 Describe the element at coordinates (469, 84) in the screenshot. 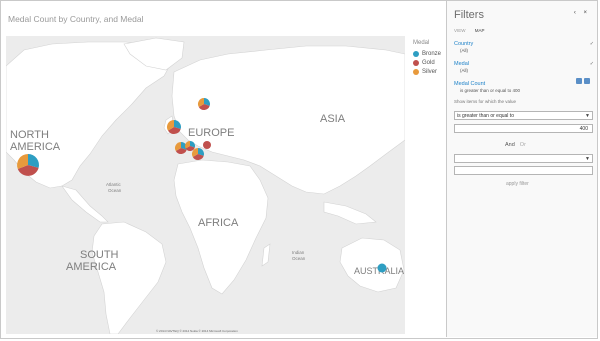

I see `filter-name-medal-count: Medal Count` at that location.